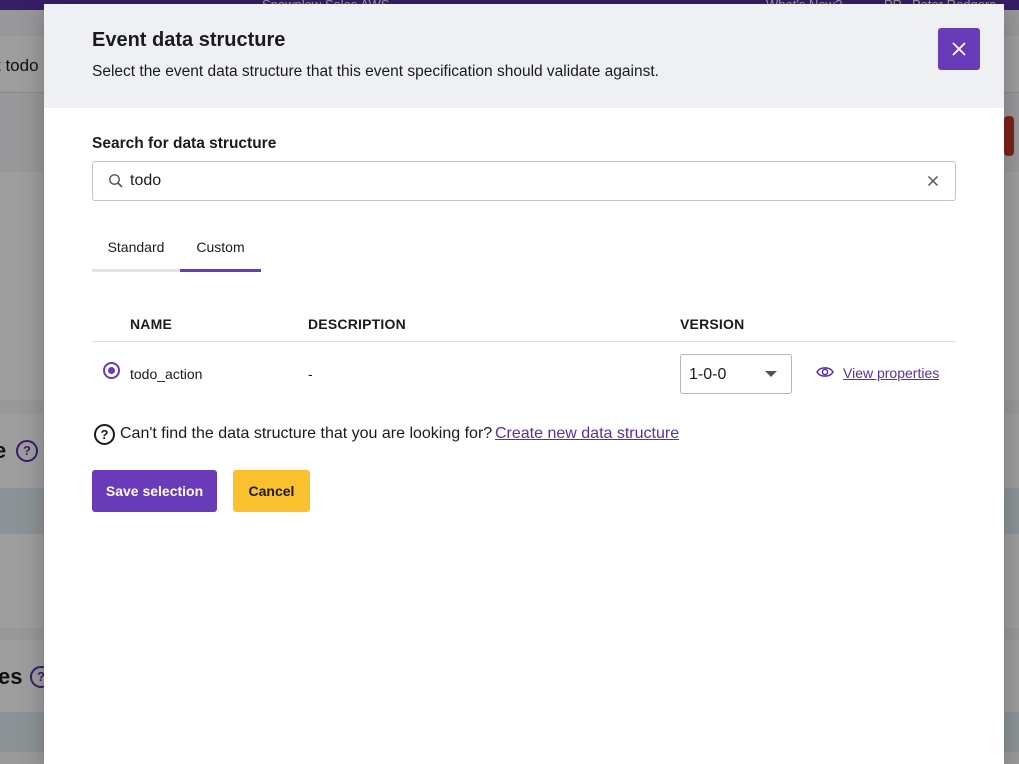 The height and width of the screenshot is (764, 1019). Describe the element at coordinates (736, 374) in the screenshot. I see `version-select: 1-0-0` at that location.